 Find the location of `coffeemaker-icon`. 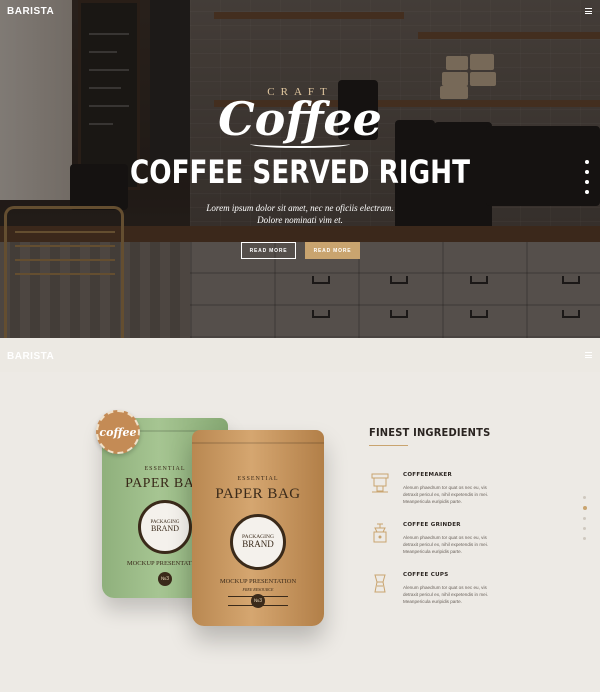

coffeemaker-icon is located at coordinates (380, 483).